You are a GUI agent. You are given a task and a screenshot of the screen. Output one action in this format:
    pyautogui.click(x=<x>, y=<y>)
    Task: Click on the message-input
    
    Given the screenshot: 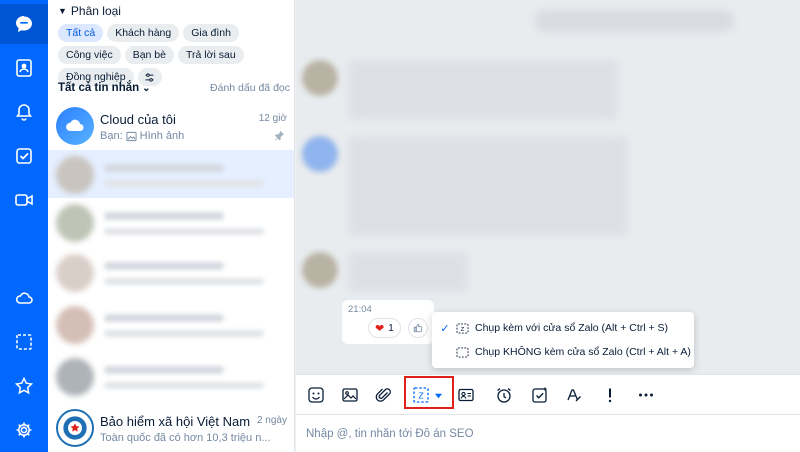 What is the action you would take?
    pyautogui.click(x=546, y=434)
    